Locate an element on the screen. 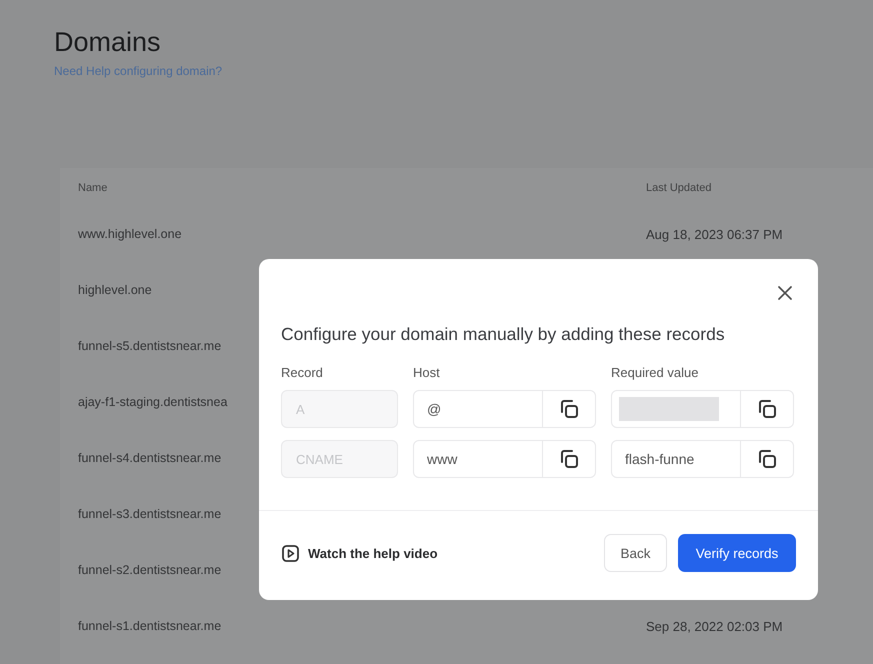 This screenshot has width=873, height=664. table-cell: funnel-s3.dentistsnear.me is located at coordinates (150, 514).